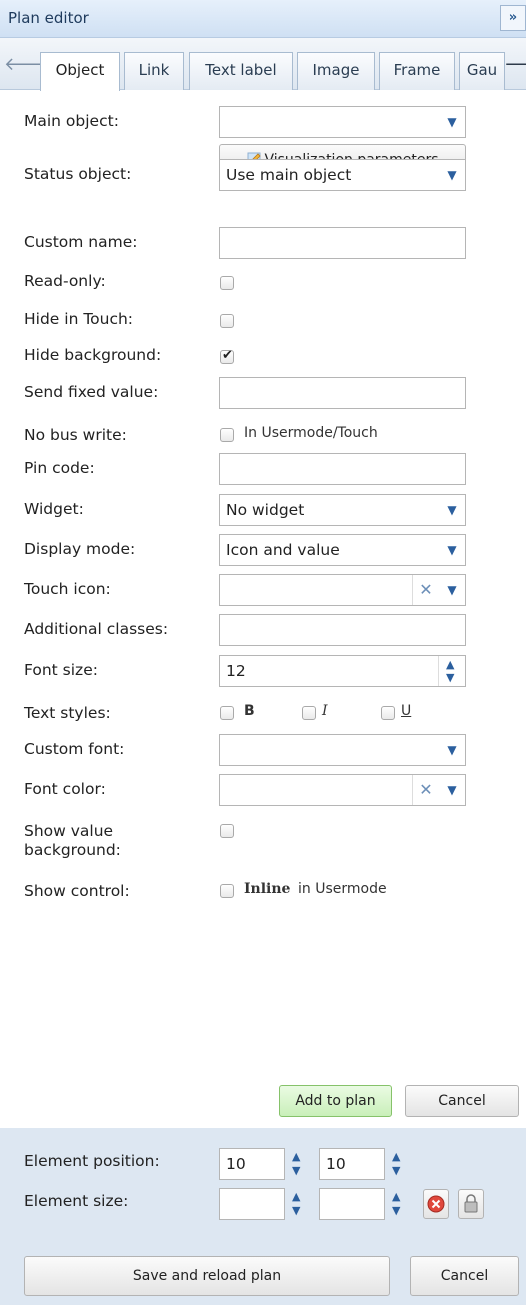  I want to click on show-control-label: Show control:, so click(77, 891).